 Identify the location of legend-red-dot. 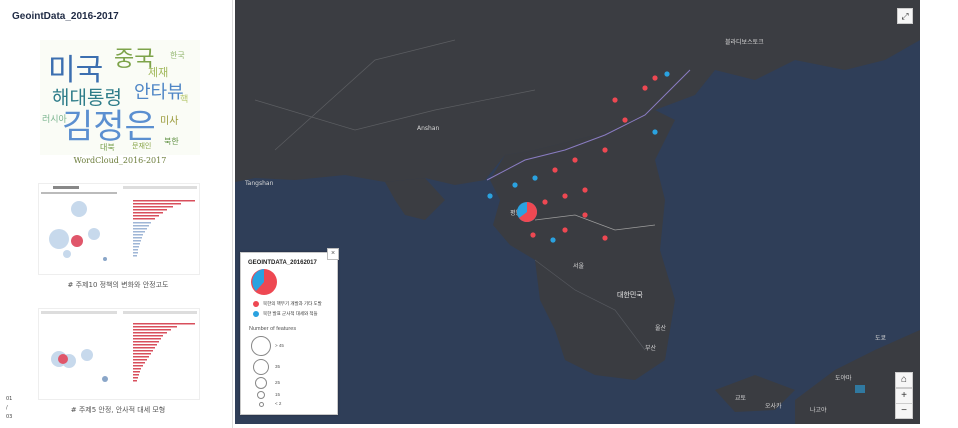
(256, 304).